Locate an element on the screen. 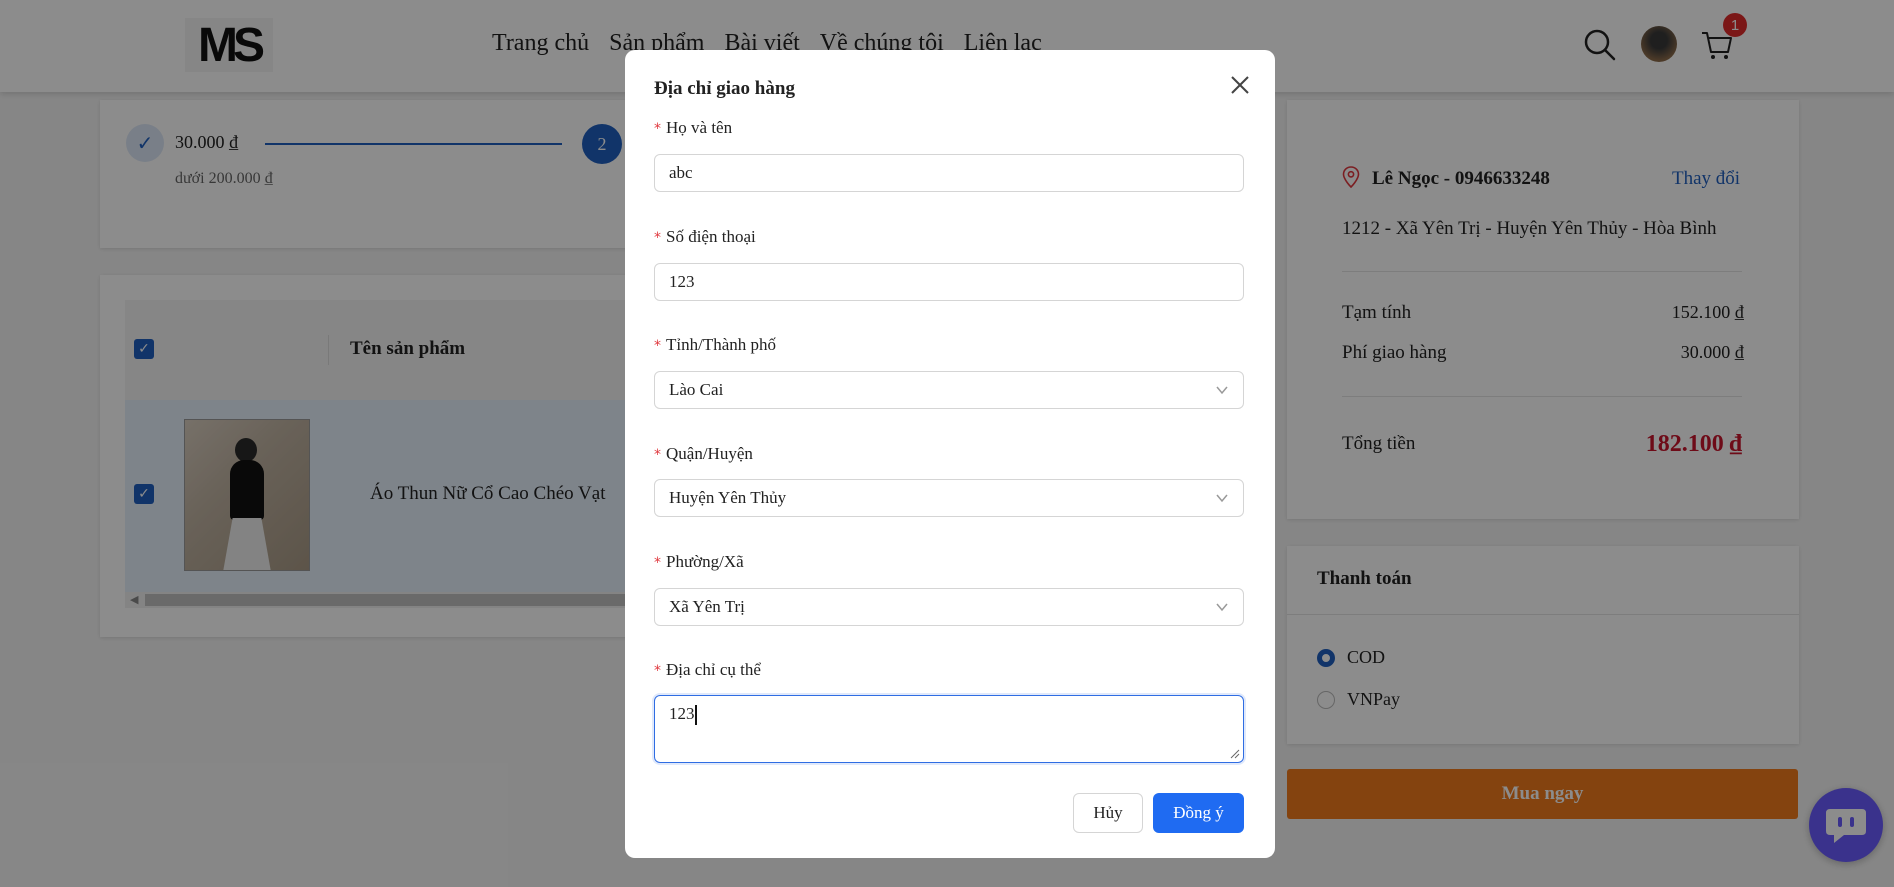  close-icon is located at coordinates (1240, 85).